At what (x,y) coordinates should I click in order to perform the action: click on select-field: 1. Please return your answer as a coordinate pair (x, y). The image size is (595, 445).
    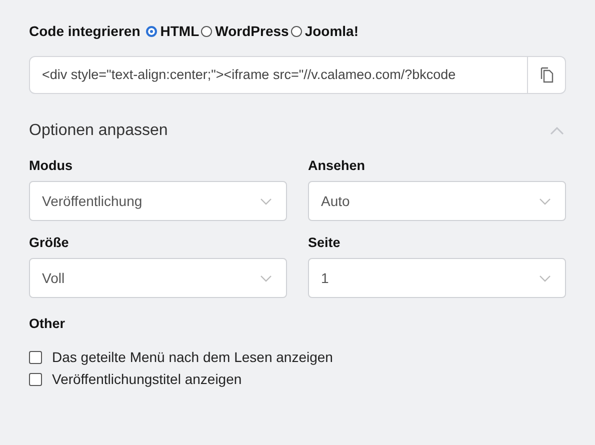
    Looking at the image, I should click on (437, 278).